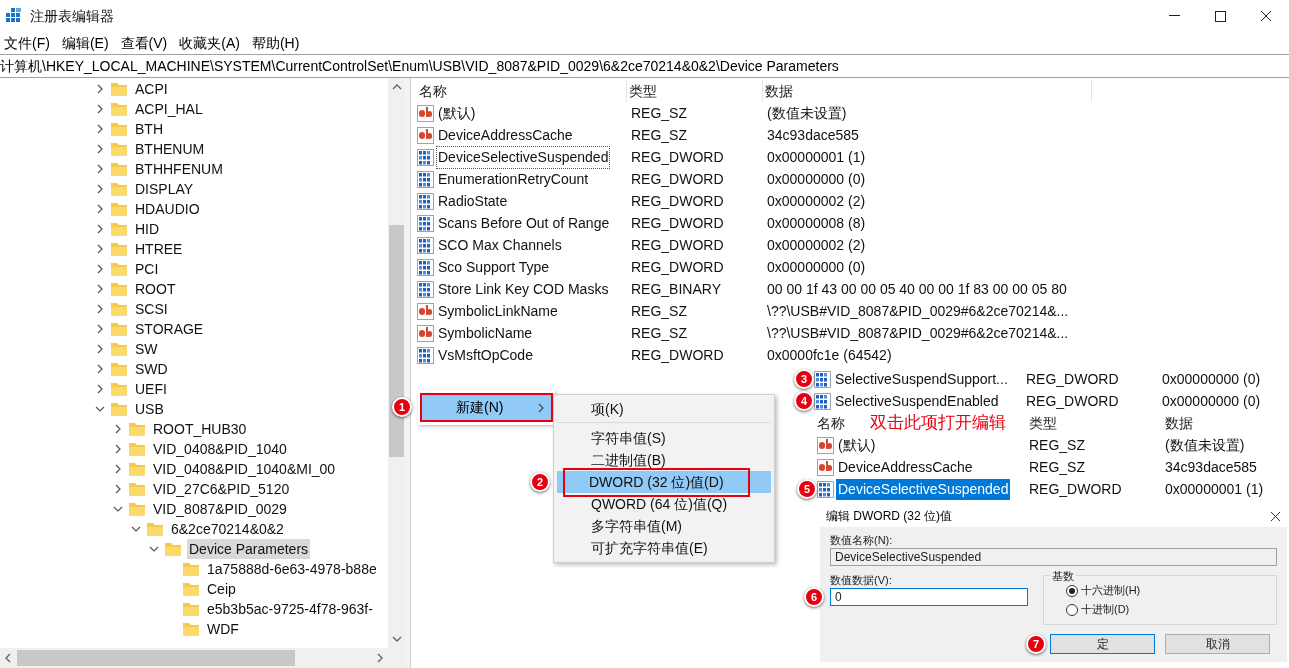 Image resolution: width=1289 pixels, height=668 pixels. What do you see at coordinates (523, 289) in the screenshot?
I see `value-name: Store Link Key COD Masks` at bounding box center [523, 289].